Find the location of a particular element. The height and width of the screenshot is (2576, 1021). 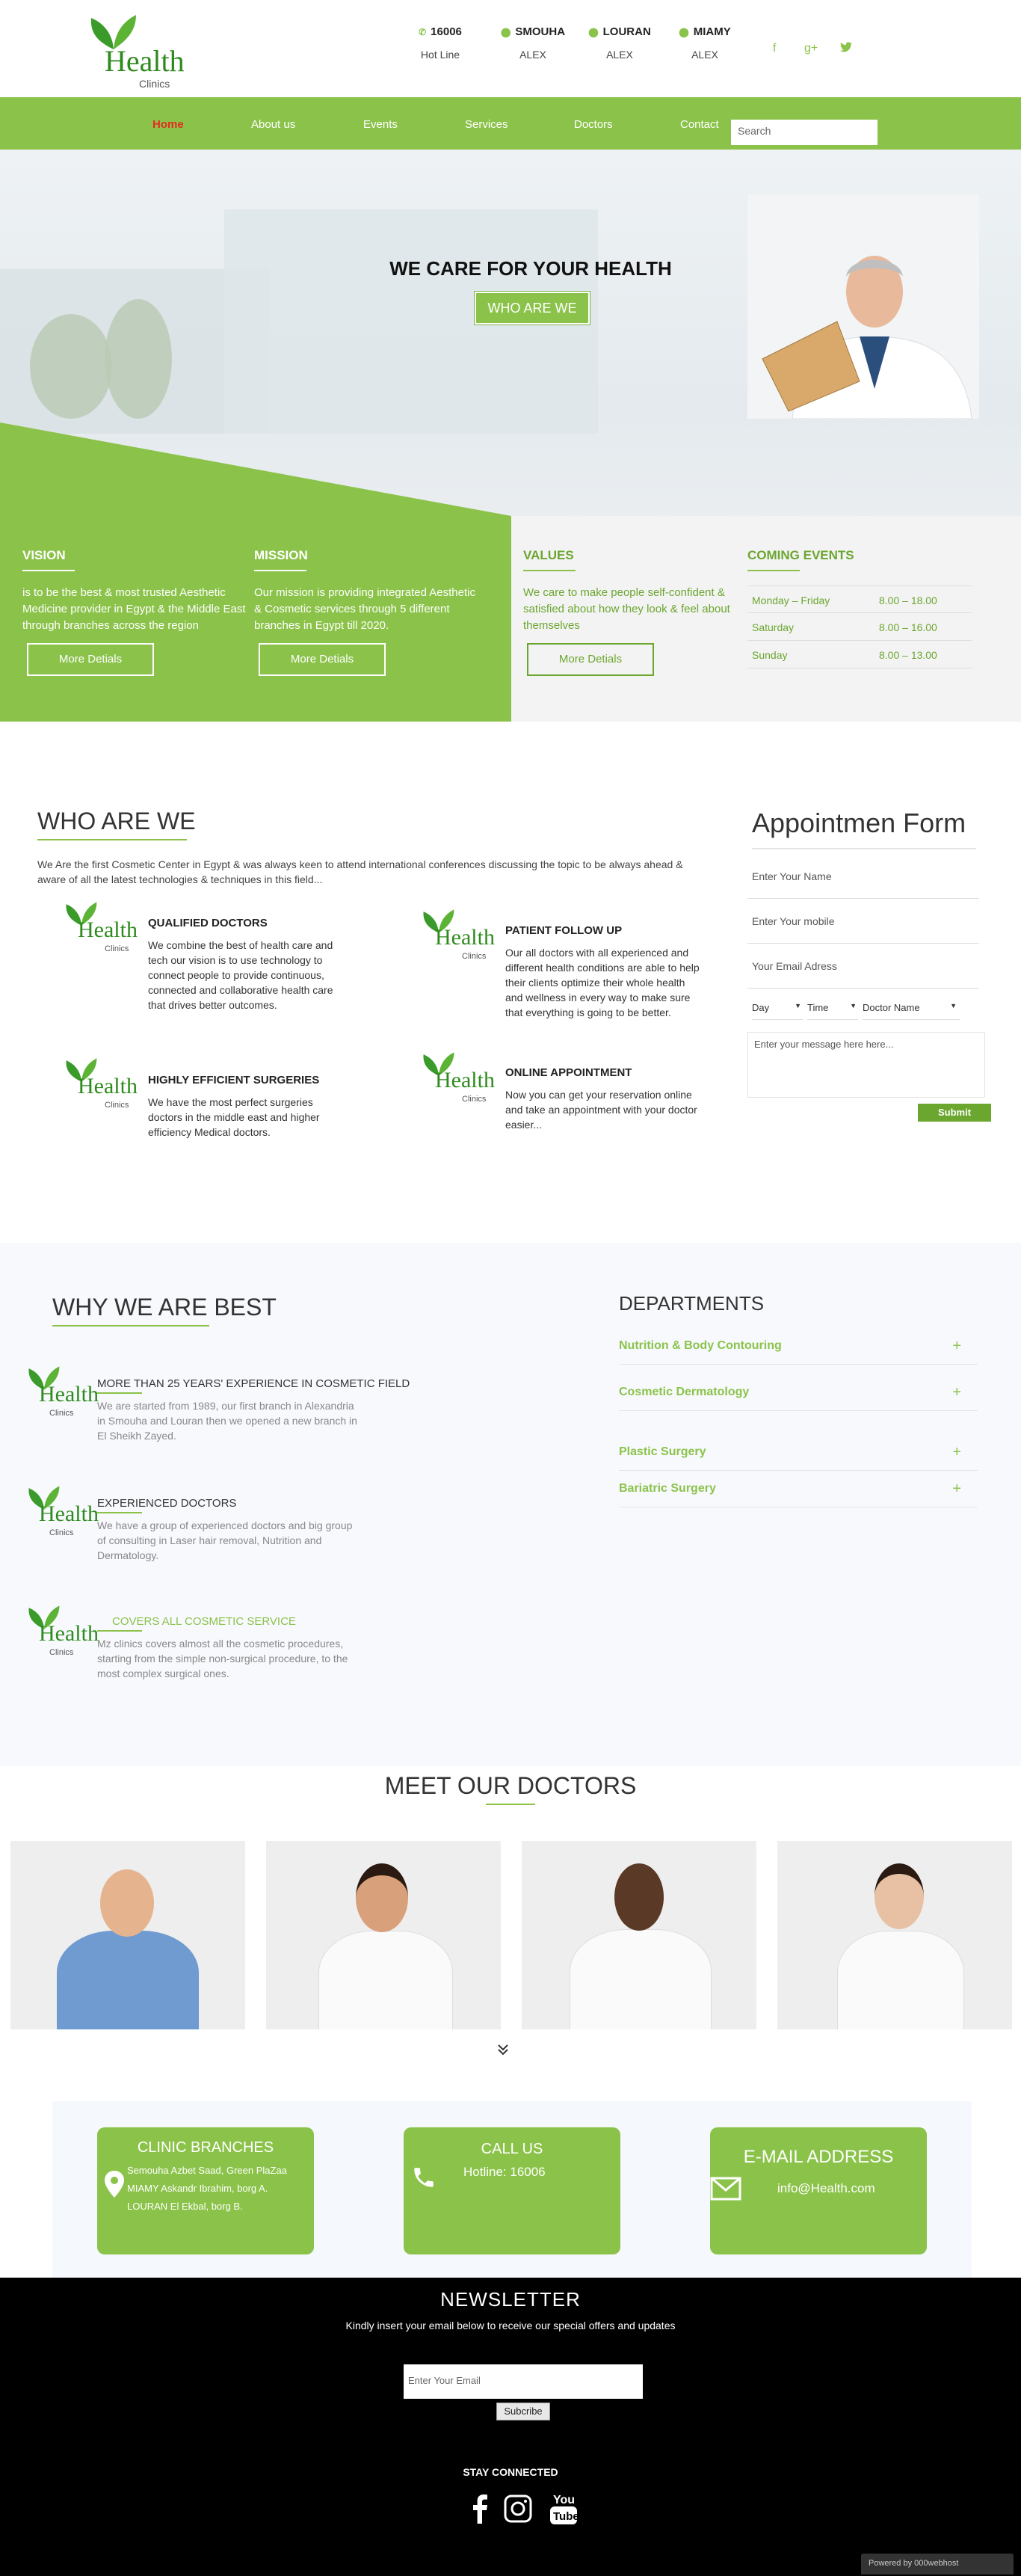

map-pin-icon: ⬤ is located at coordinates (505, 32).